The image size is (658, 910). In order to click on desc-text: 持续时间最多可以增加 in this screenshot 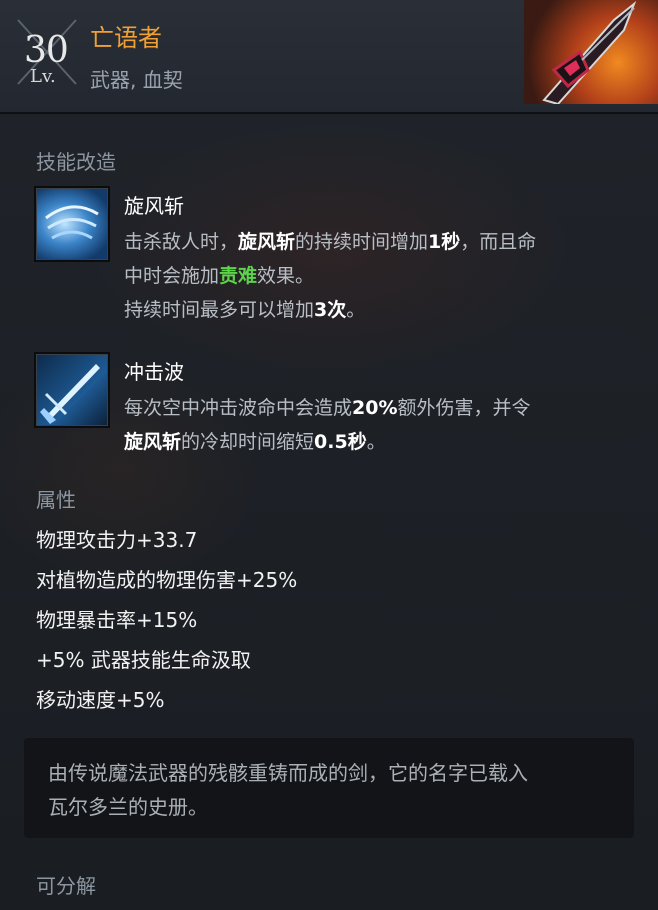, I will do `click(219, 310)`.